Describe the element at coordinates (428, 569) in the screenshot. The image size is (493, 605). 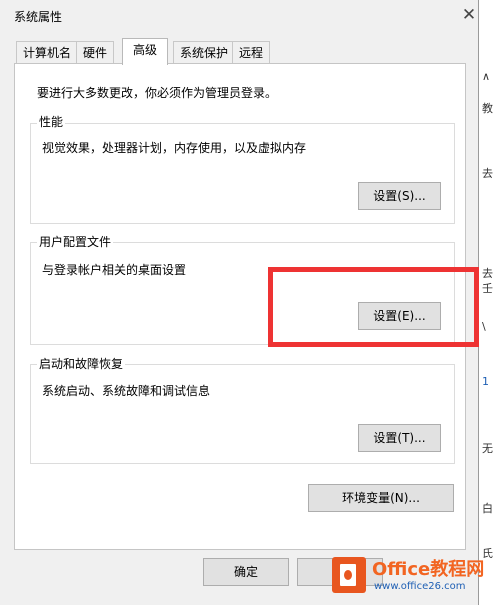
I see `watermark-brand: Office教程网` at that location.